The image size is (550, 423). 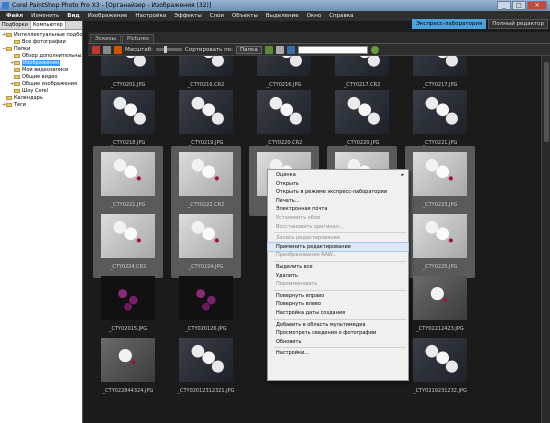 What do you see at coordinates (108, 16) in the screenshot?
I see `menu-item: Изображение` at bounding box center [108, 16].